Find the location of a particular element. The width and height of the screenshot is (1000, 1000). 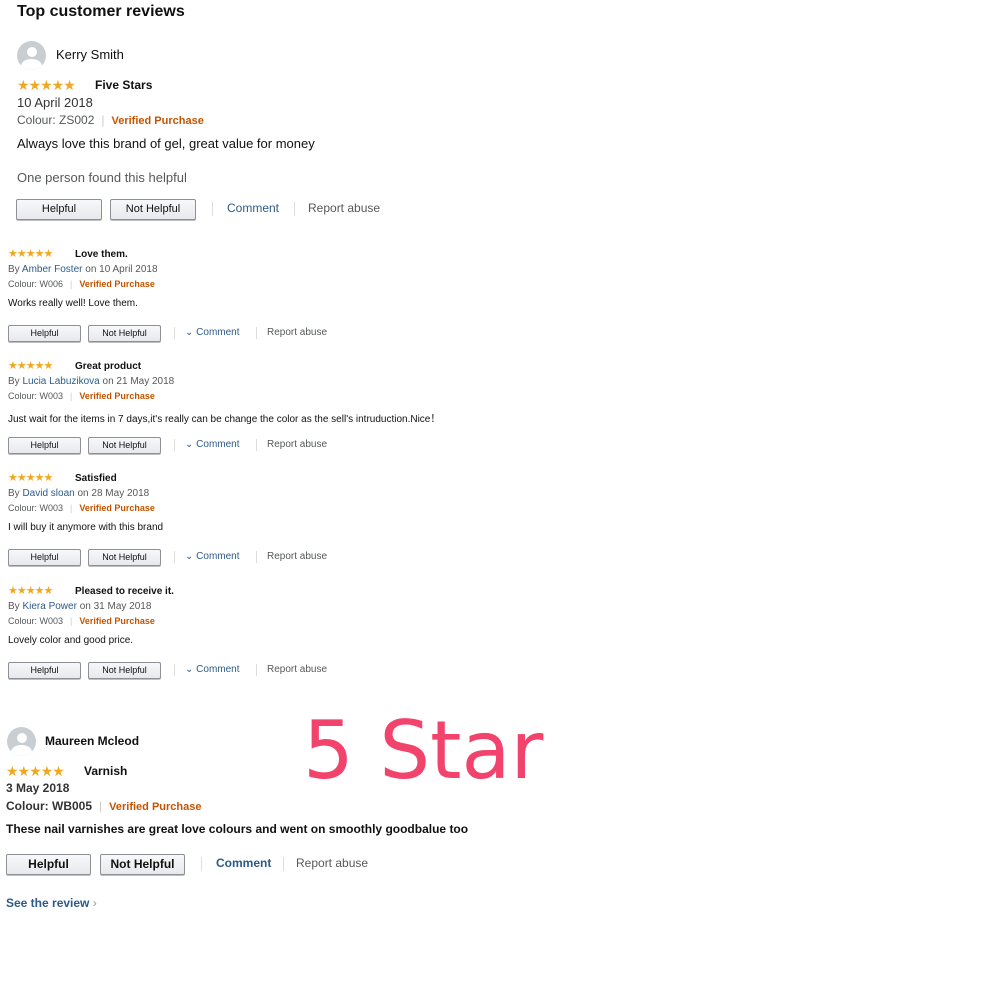

review-byline: By Kiera Power on 31 May 2018 is located at coordinates (80, 606).